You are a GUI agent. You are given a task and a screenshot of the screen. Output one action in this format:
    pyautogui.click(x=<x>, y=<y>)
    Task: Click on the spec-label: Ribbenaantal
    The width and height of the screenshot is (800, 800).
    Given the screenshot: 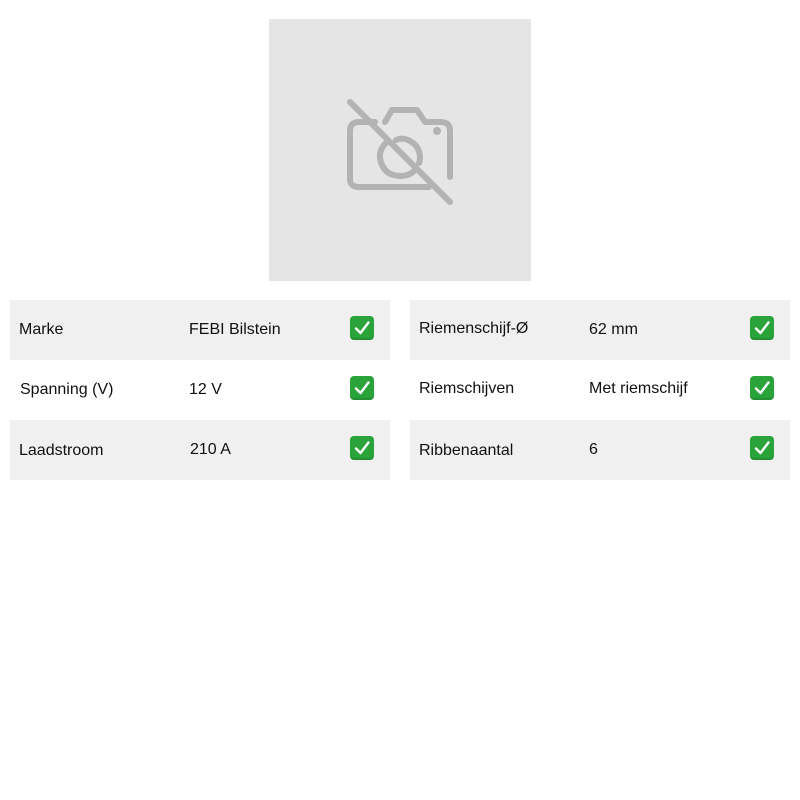 What is the action you would take?
    pyautogui.click(x=466, y=450)
    